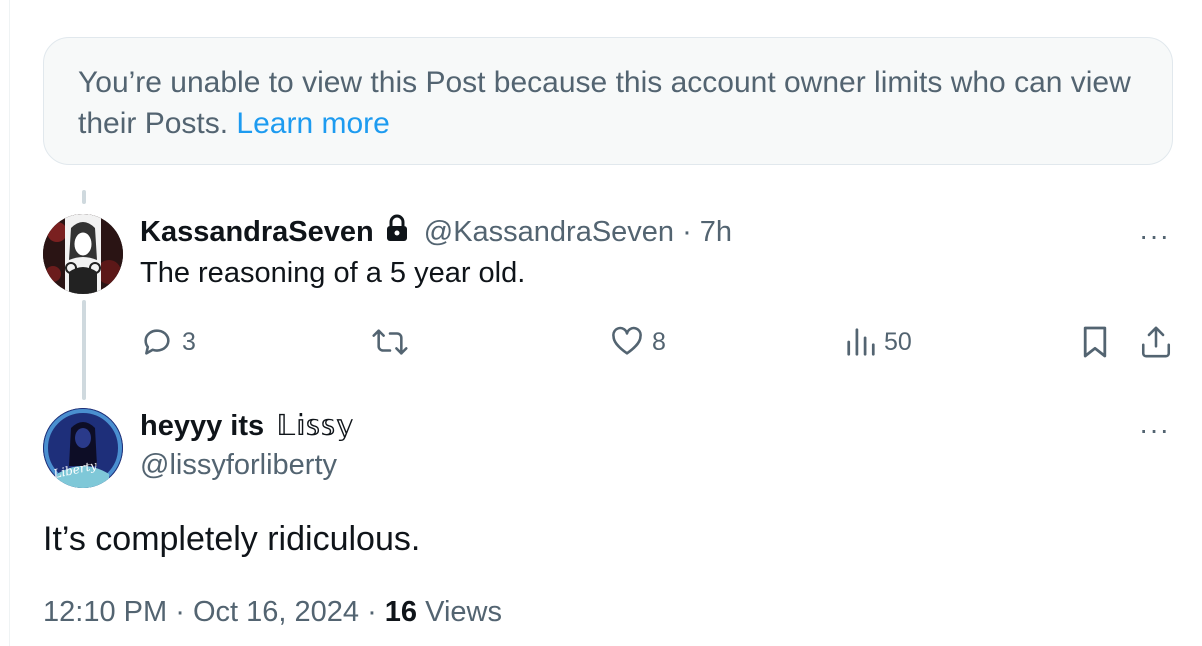  What do you see at coordinates (397, 232) in the screenshot?
I see `lock-icon` at bounding box center [397, 232].